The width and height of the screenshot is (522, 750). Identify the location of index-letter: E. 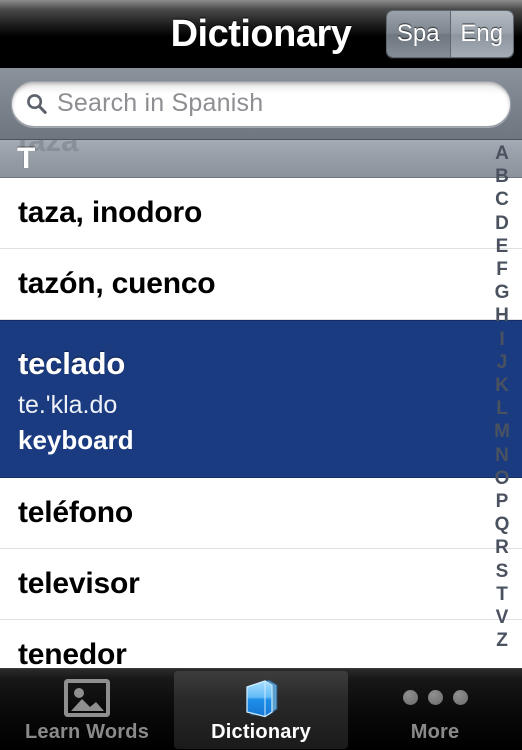
(502, 246).